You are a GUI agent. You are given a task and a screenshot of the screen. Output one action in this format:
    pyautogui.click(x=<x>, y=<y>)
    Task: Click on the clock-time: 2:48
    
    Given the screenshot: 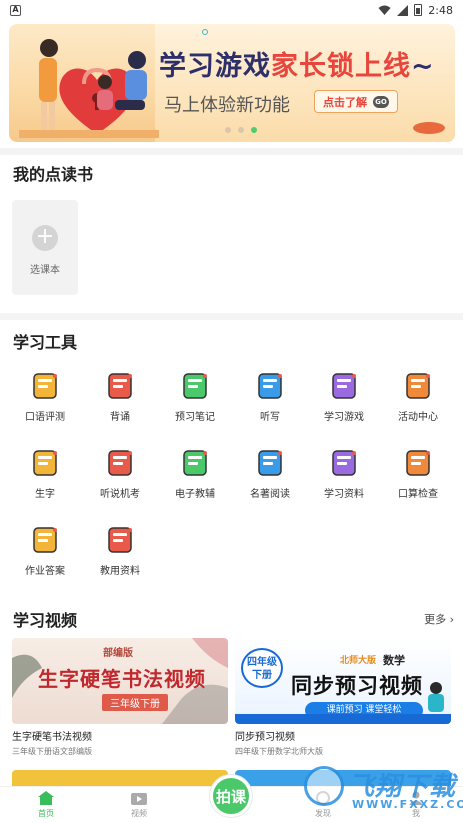 What is the action you would take?
    pyautogui.click(x=440, y=10)
    